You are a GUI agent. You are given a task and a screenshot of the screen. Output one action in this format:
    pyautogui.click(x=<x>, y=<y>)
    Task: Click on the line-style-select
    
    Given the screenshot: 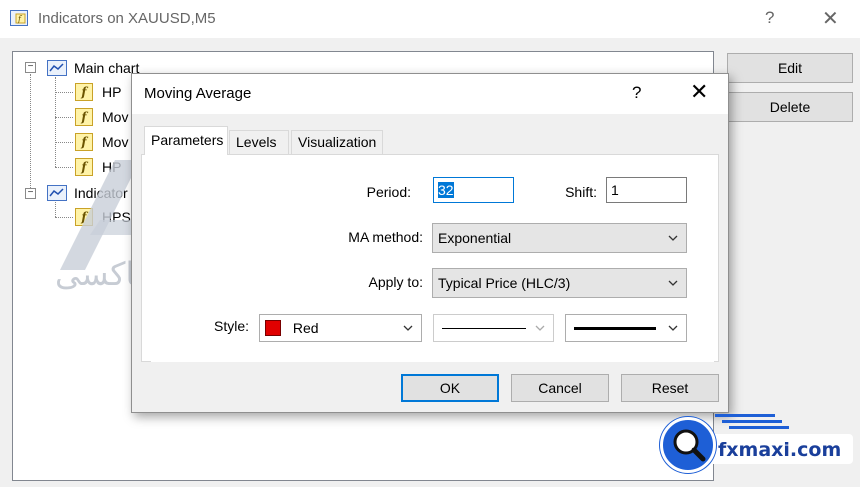 What is the action you would take?
    pyautogui.click(x=493, y=328)
    